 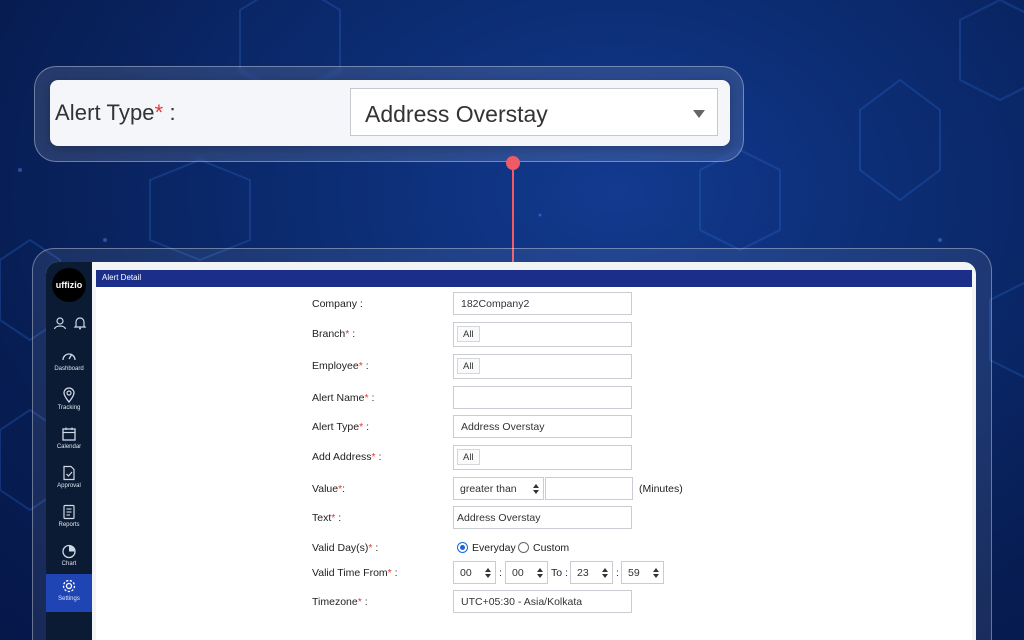 I want to click on sidebar-item-label: Calendar, so click(x=69, y=447).